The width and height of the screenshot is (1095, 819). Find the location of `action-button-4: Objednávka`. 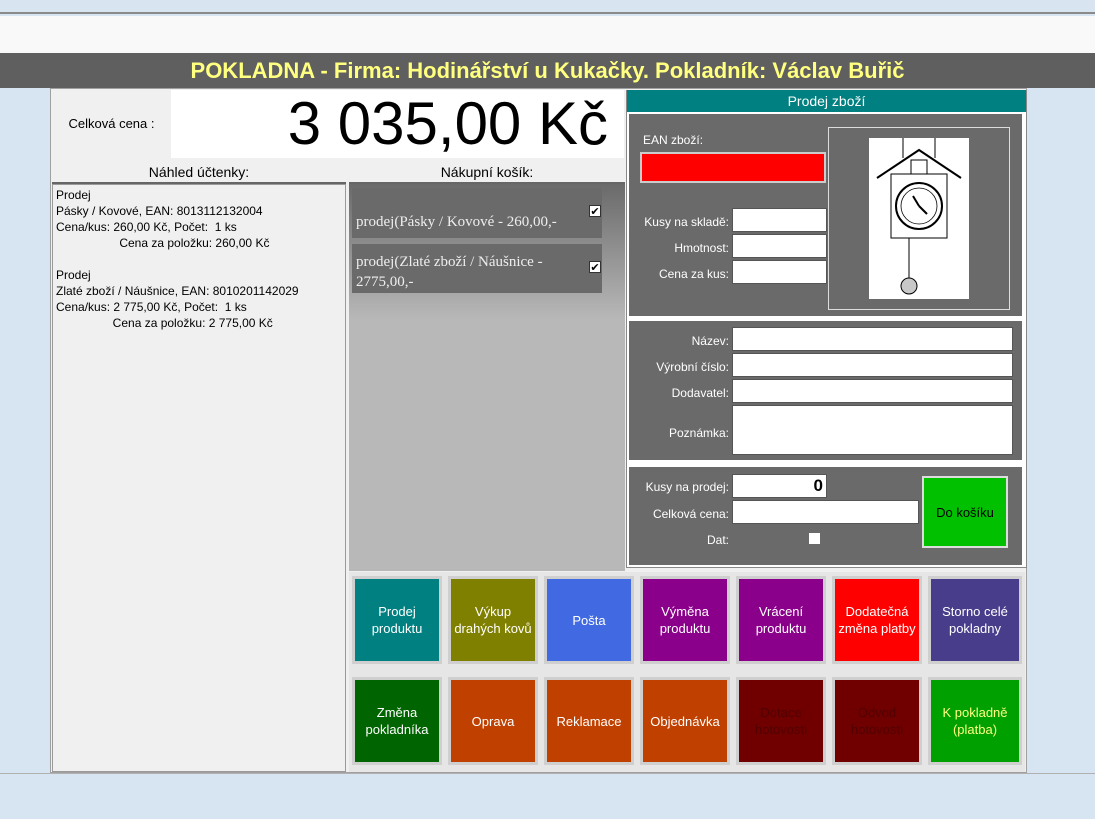

action-button-4: Objednávka is located at coordinates (685, 721).